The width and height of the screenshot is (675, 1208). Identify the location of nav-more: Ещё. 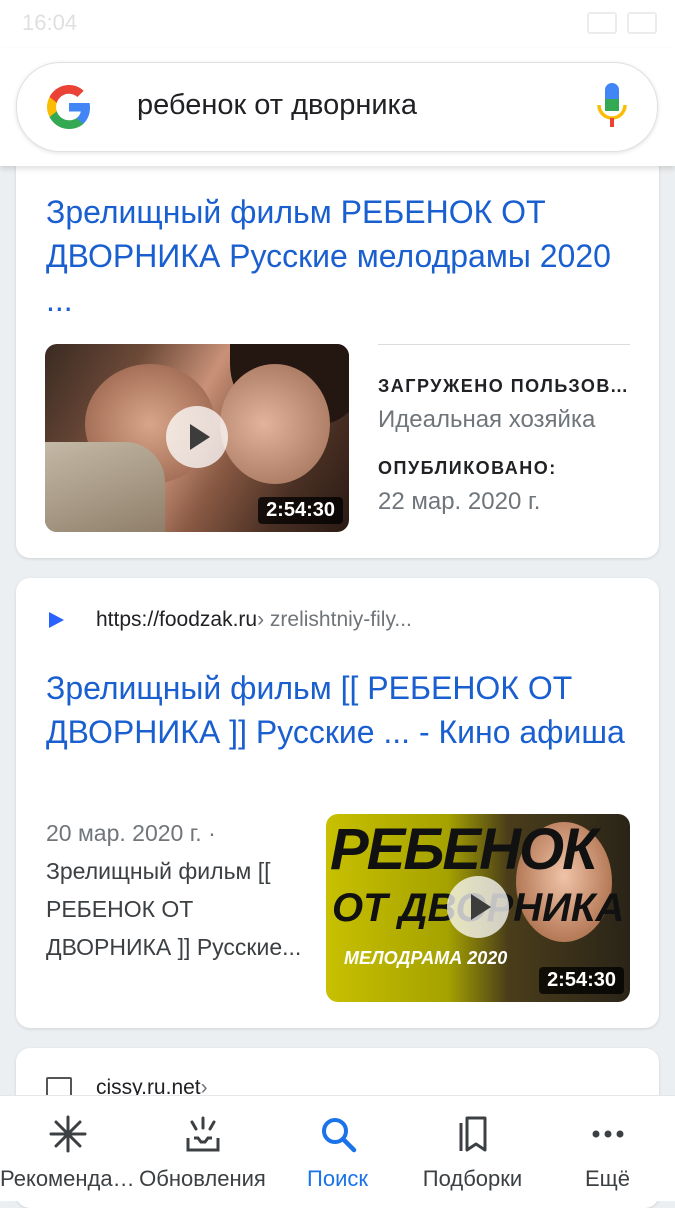
(607, 1148).